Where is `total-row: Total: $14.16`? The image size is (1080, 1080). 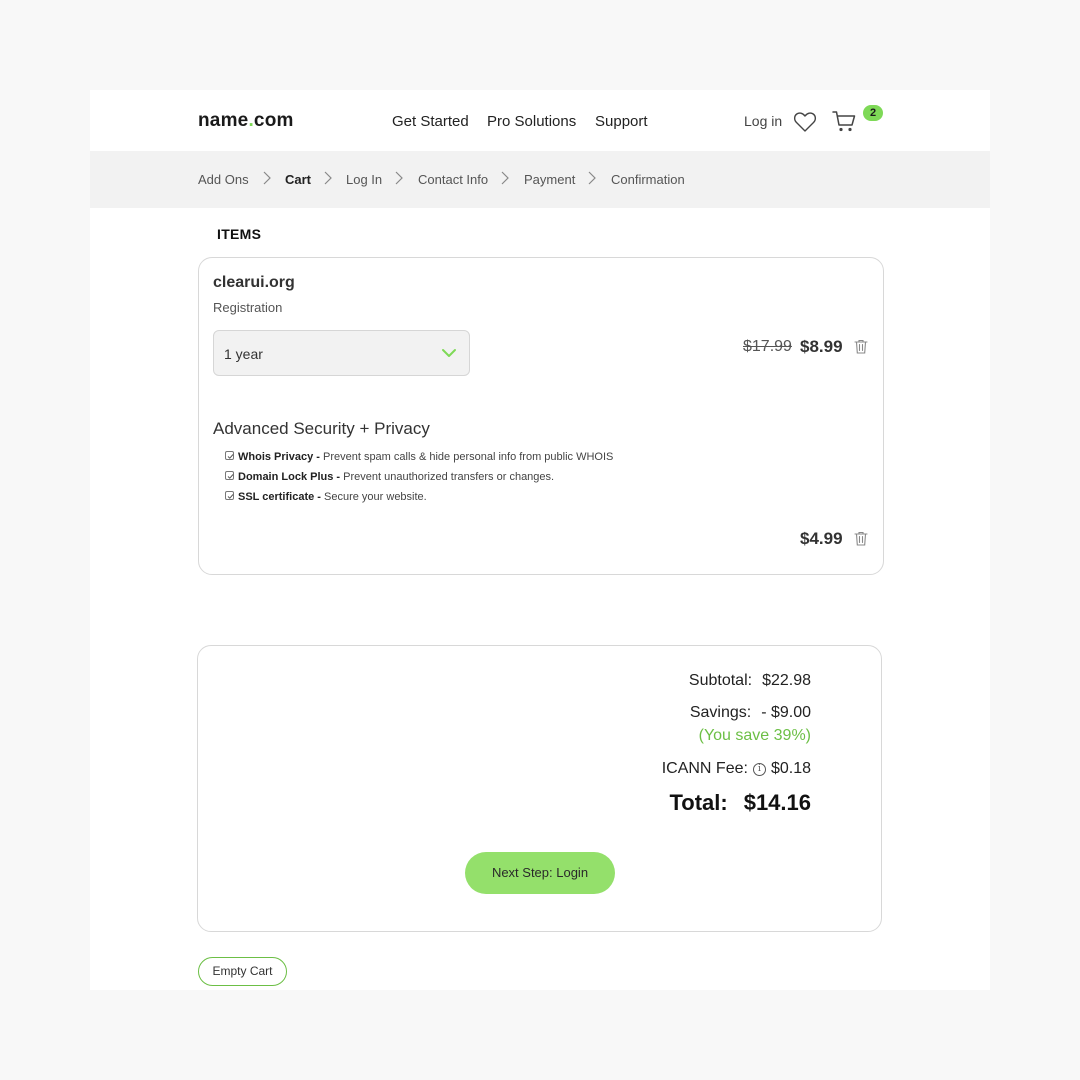
total-row: Total: $14.16 is located at coordinates (740, 803).